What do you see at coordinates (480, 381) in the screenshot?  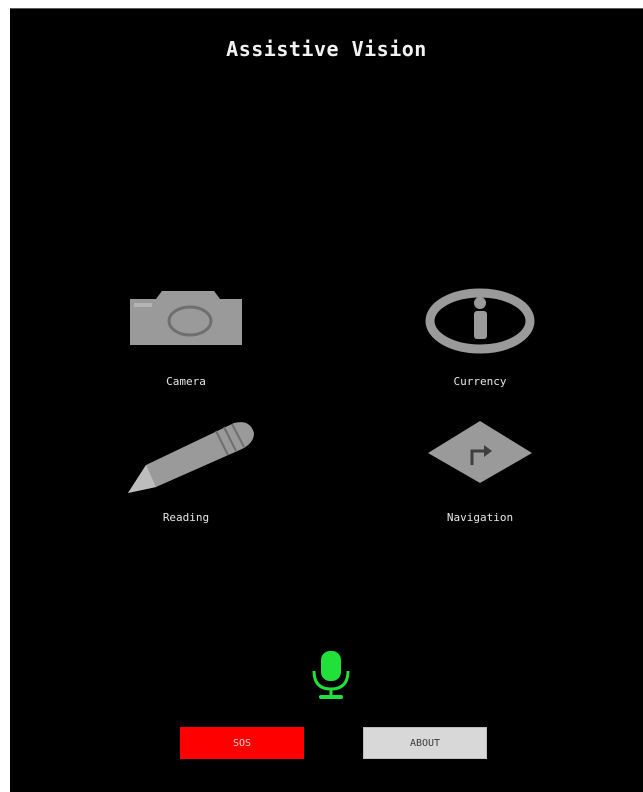 I see `currency-label: Currency` at bounding box center [480, 381].